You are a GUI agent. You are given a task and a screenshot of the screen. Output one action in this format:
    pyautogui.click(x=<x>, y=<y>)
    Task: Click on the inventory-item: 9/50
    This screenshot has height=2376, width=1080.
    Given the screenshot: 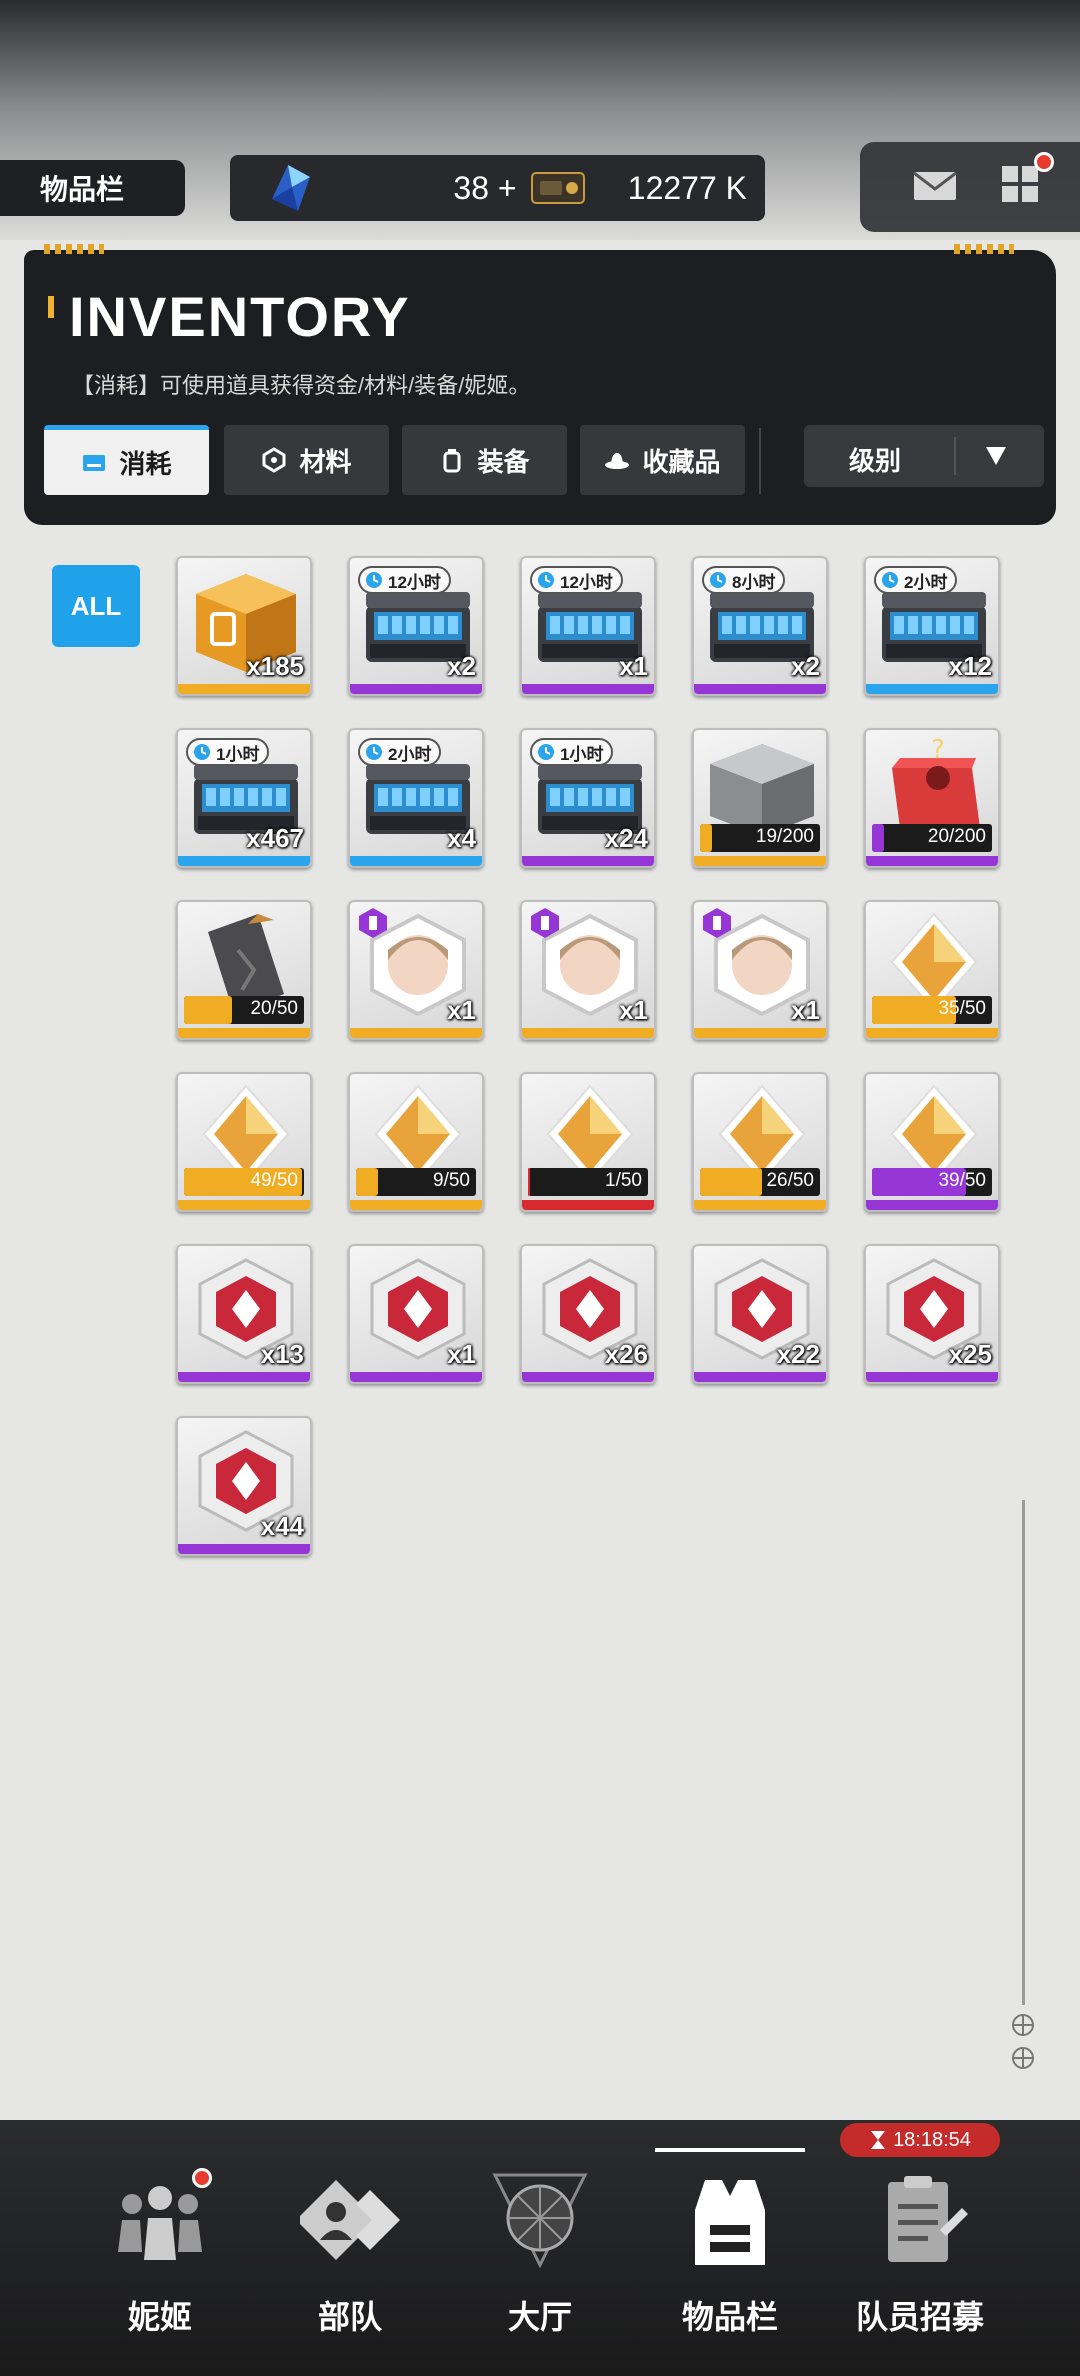 What is the action you would take?
    pyautogui.click(x=416, y=1142)
    